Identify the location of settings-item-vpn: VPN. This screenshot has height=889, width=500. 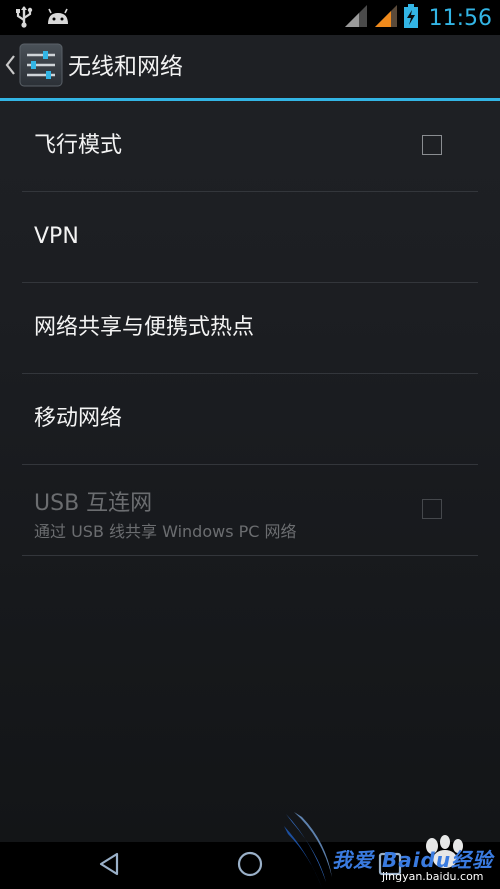
(250, 237).